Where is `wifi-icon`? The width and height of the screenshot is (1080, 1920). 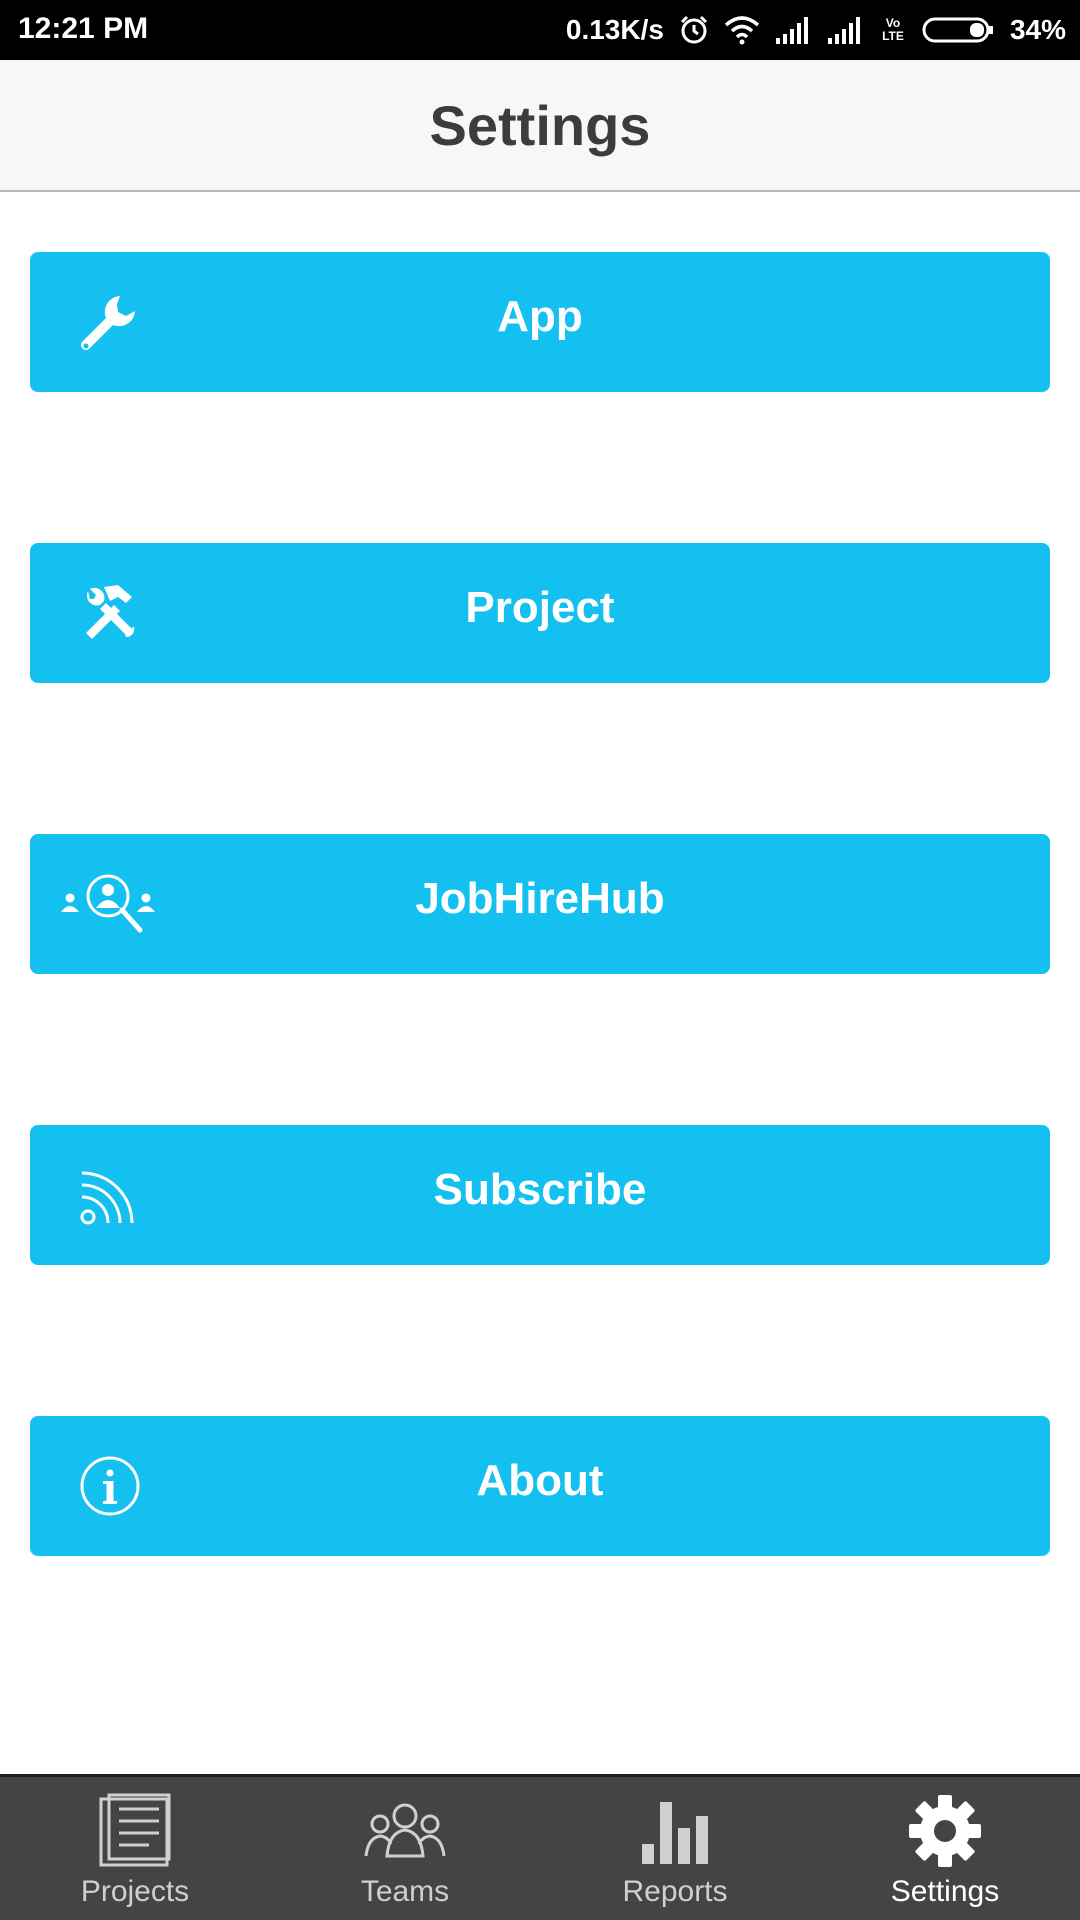 wifi-icon is located at coordinates (742, 30).